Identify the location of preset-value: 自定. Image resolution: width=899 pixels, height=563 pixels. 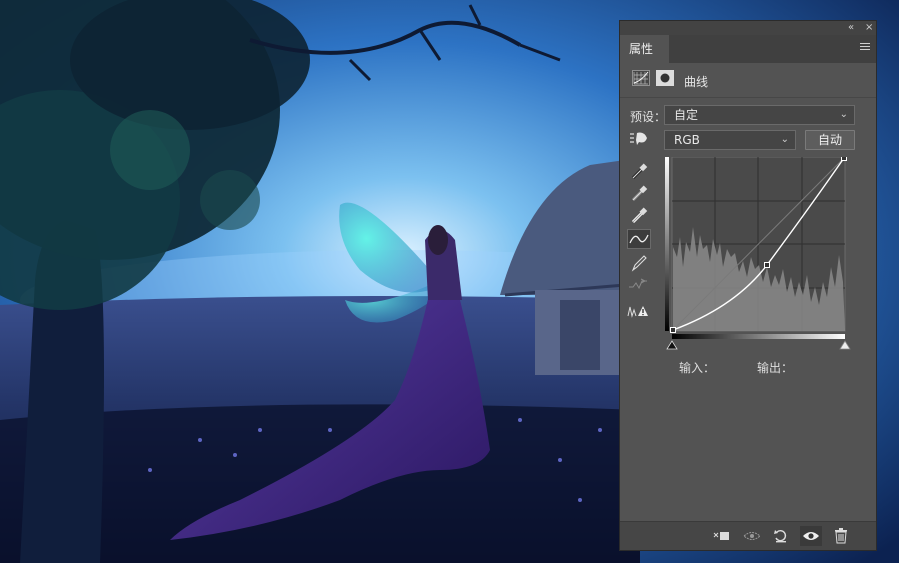
(686, 115).